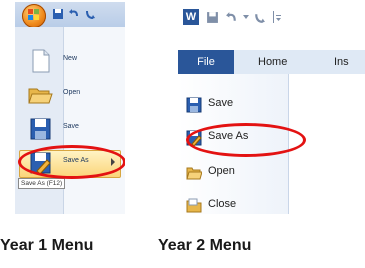 This screenshot has width=365, height=268. What do you see at coordinates (42, 183) in the screenshot?
I see `tooltip: Save As (F12)` at bounding box center [42, 183].